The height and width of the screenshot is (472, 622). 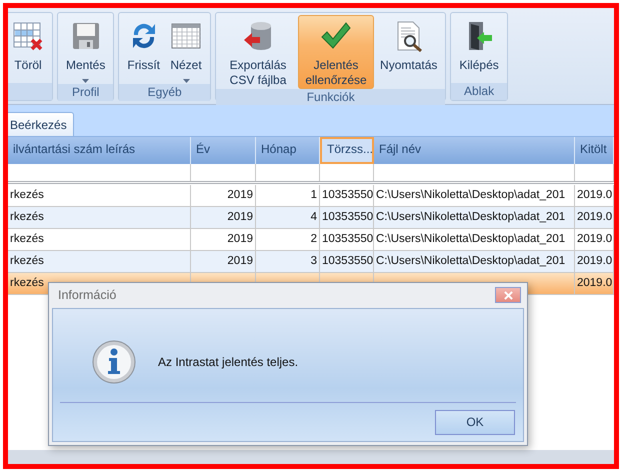 What do you see at coordinates (313, 195) in the screenshot?
I see `table-cell: 1` at bounding box center [313, 195].